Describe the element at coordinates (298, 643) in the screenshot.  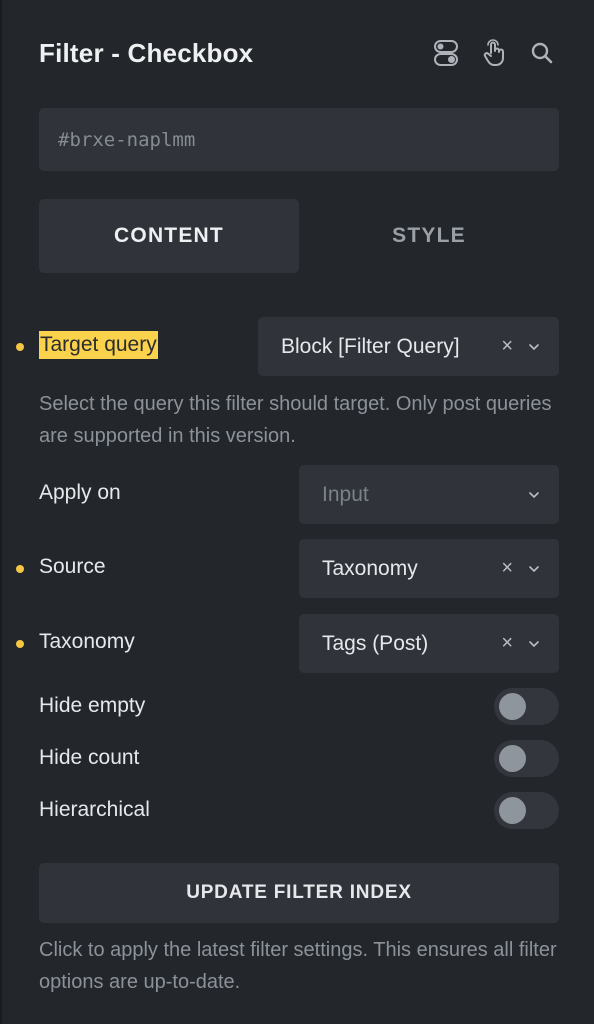
I see `taxonomy-row: Taxonomy Tags (Post) ×` at that location.